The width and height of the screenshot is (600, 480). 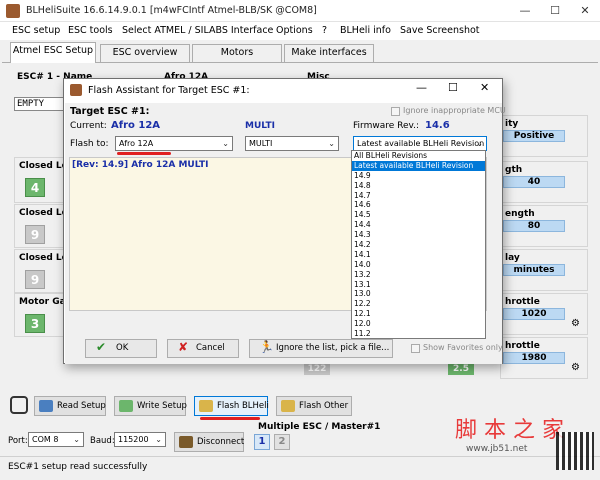 What do you see at coordinates (534, 314) in the screenshot?
I see `value-bar: 1020` at bounding box center [534, 314].